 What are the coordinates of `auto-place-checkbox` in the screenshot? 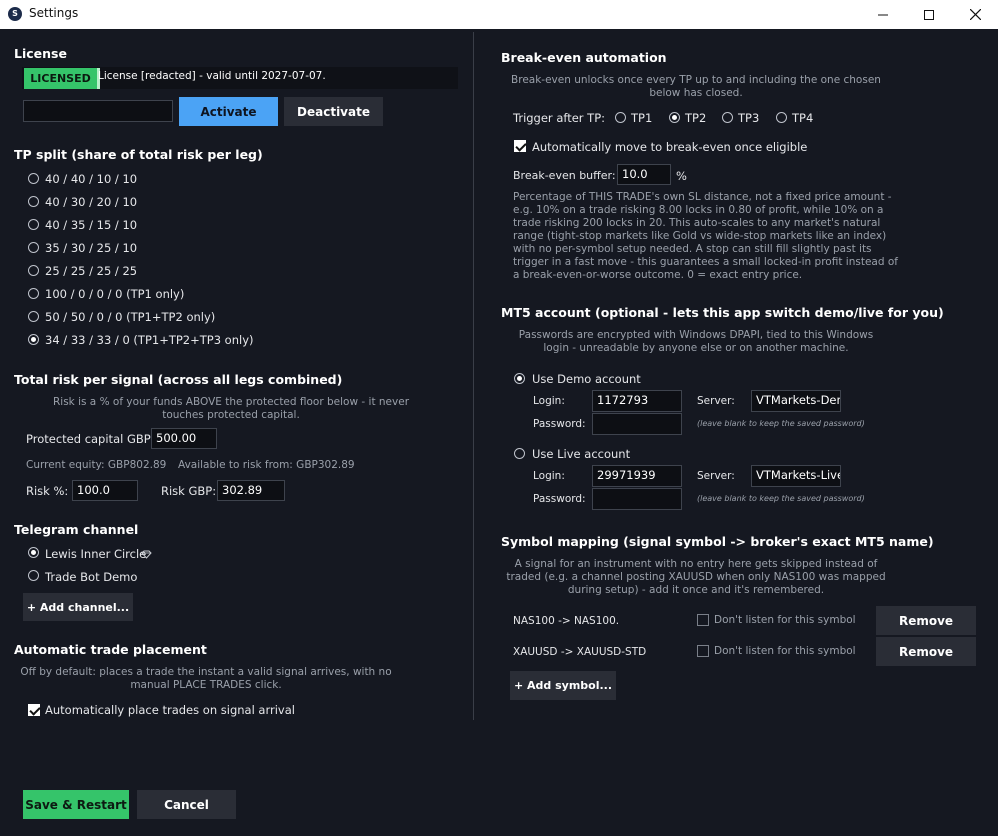 It's located at (34, 710).